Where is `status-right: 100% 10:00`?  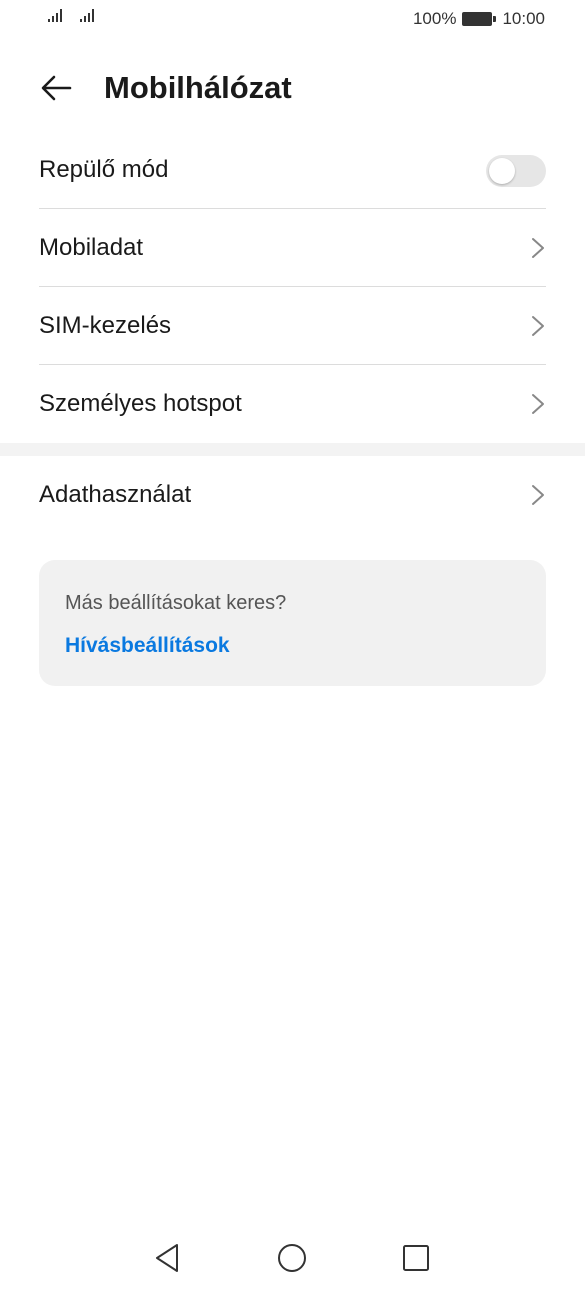 status-right: 100% 10:00 is located at coordinates (479, 19).